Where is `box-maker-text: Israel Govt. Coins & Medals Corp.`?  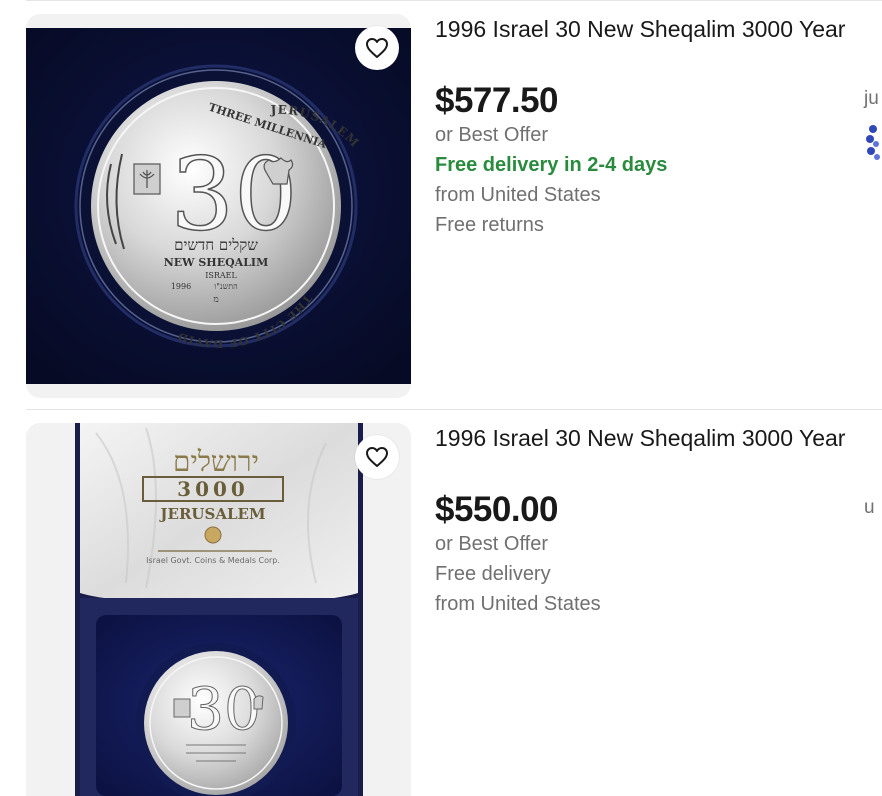 box-maker-text: Israel Govt. Coins & Medals Corp. is located at coordinates (213, 560).